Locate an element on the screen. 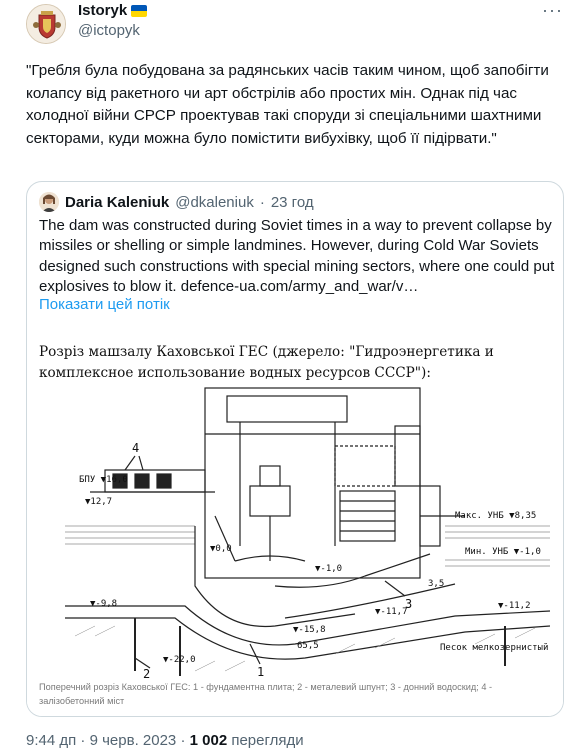 The image size is (577, 750). quote-timestamp: 23 год is located at coordinates (292, 202).